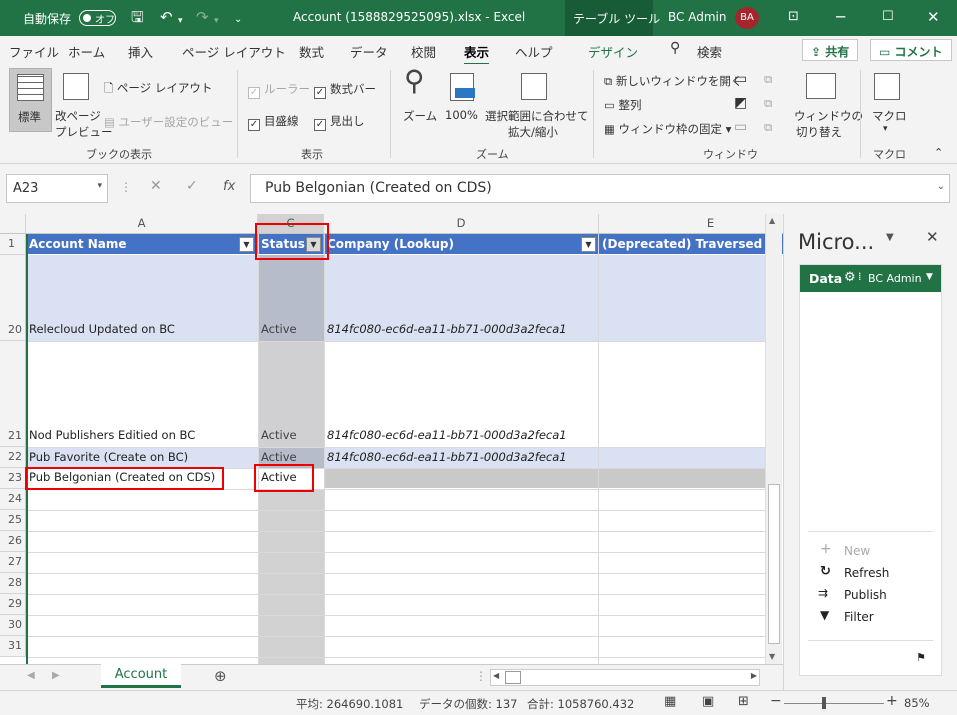  What do you see at coordinates (13, 499) in the screenshot?
I see `row-header: 24` at bounding box center [13, 499].